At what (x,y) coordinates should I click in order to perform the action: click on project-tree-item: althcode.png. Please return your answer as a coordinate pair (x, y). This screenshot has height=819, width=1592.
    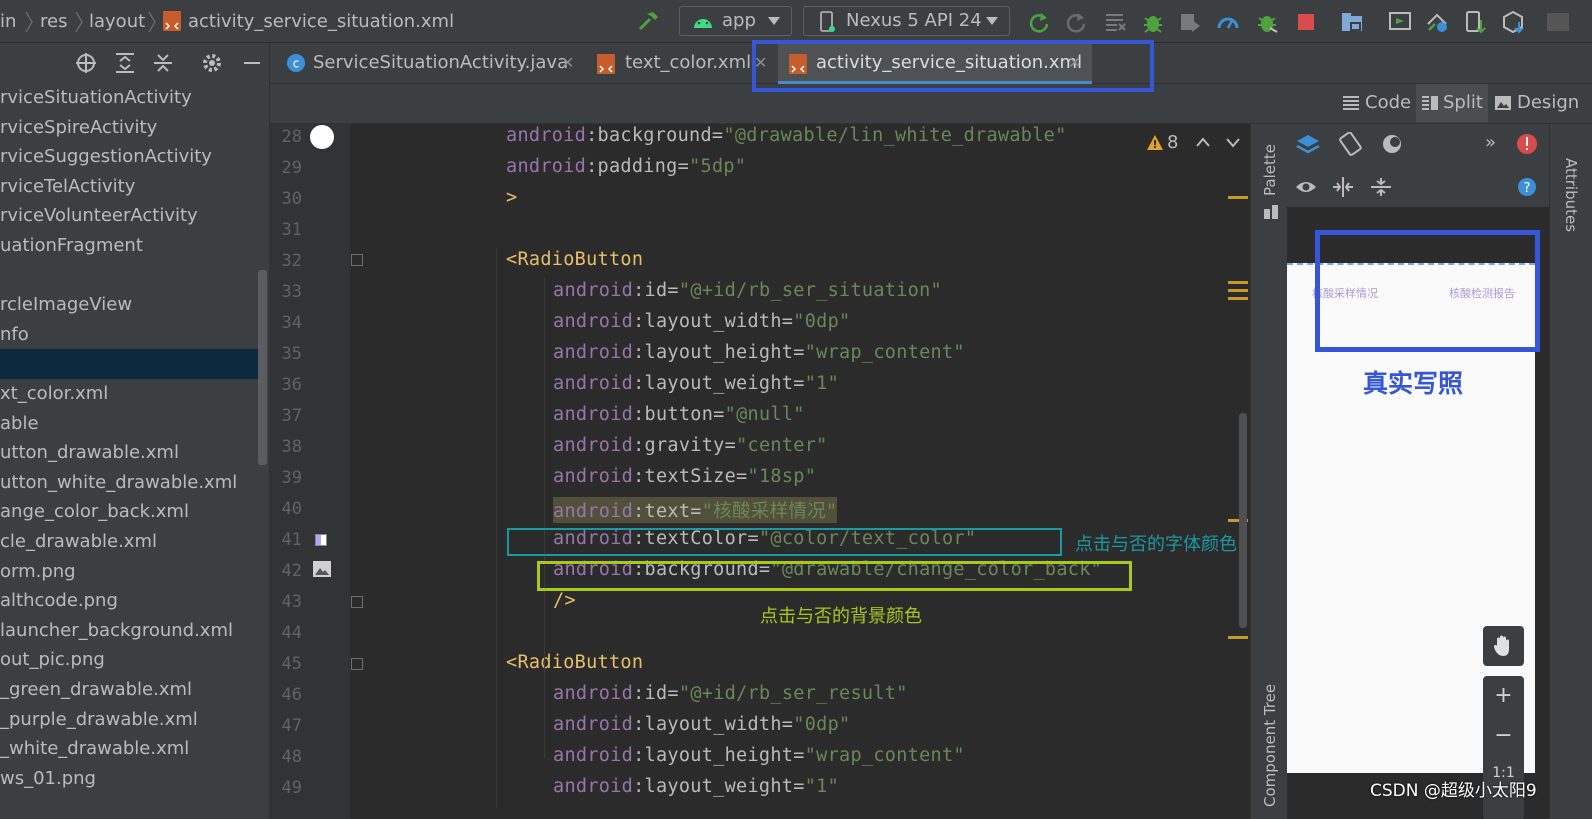
    Looking at the image, I should click on (129, 601).